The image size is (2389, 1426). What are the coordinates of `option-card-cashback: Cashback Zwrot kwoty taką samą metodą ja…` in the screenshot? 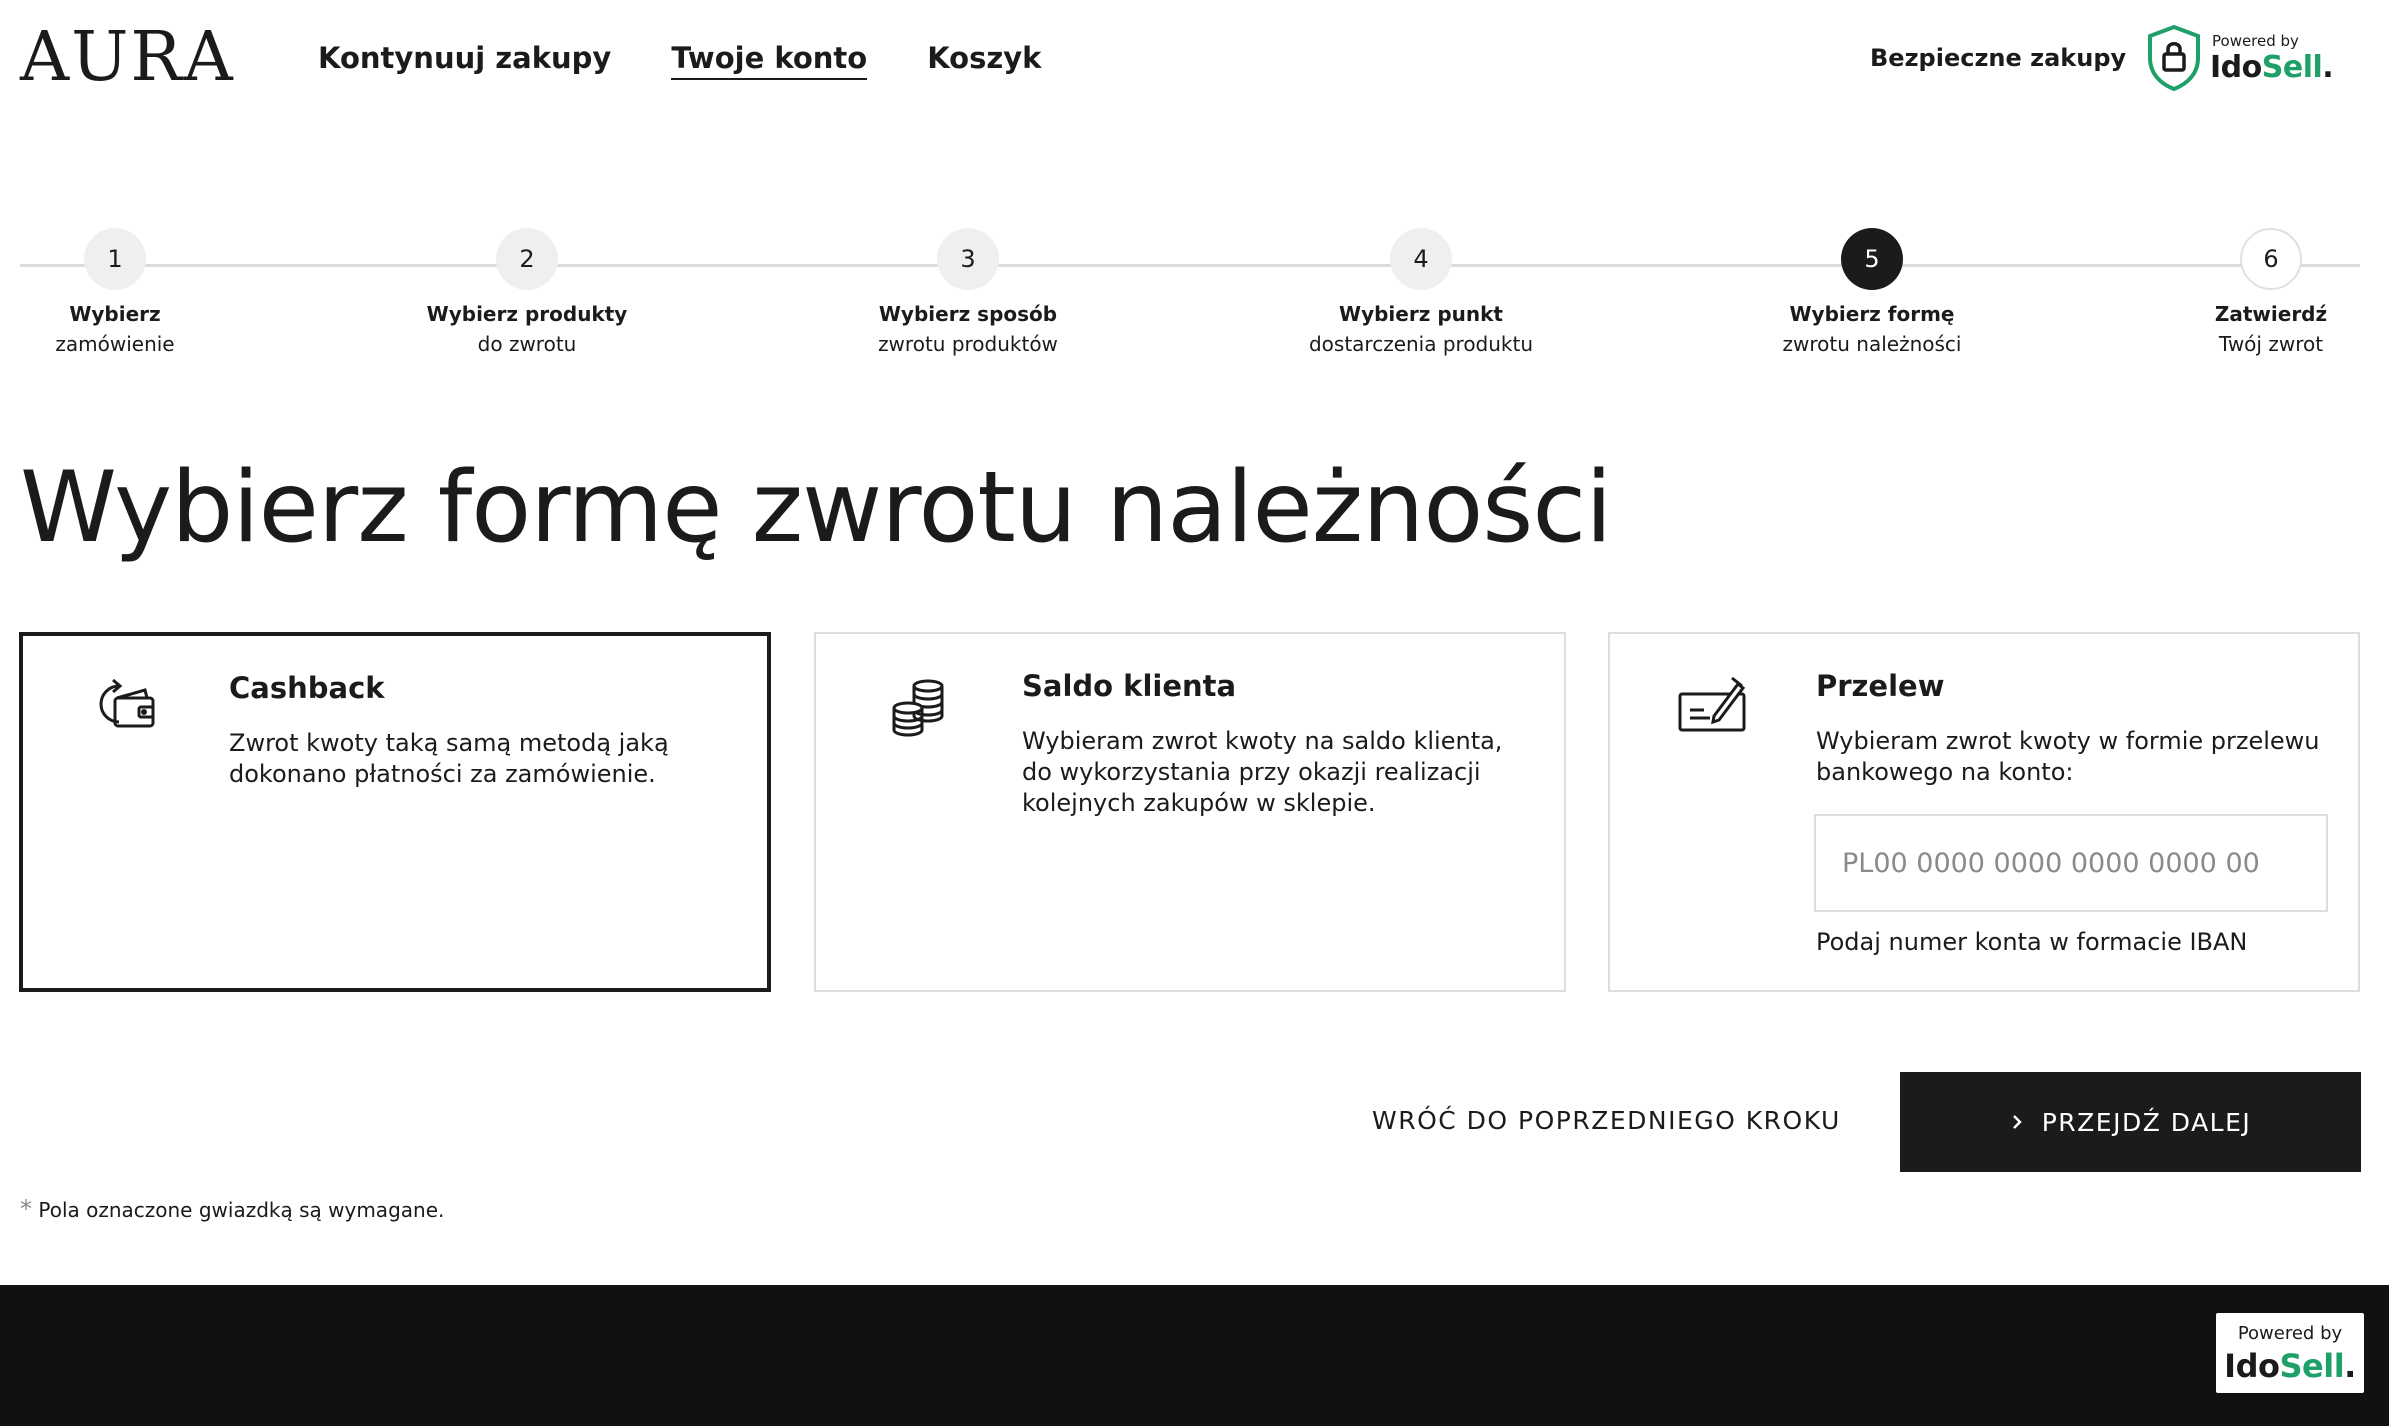 It's located at (395, 812).